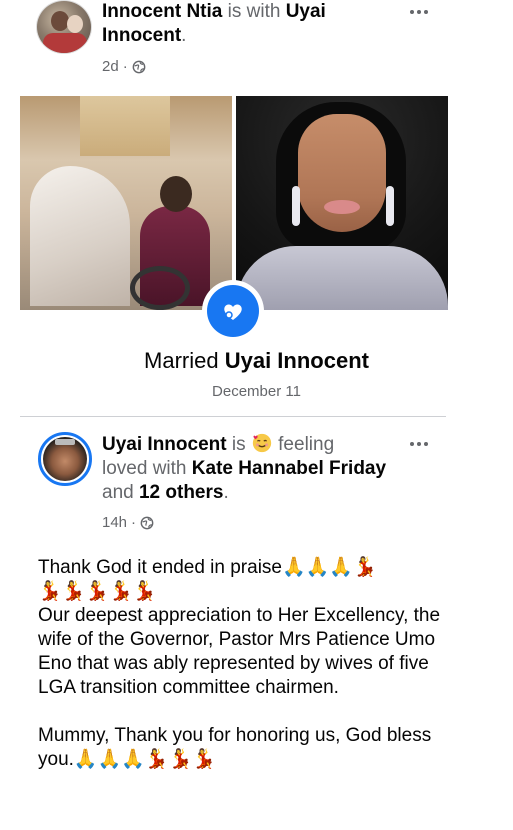 Image resolution: width=513 pixels, height=830 pixels. Describe the element at coordinates (141, 35) in the screenshot. I see `tagged-user-last: Innocent` at that location.